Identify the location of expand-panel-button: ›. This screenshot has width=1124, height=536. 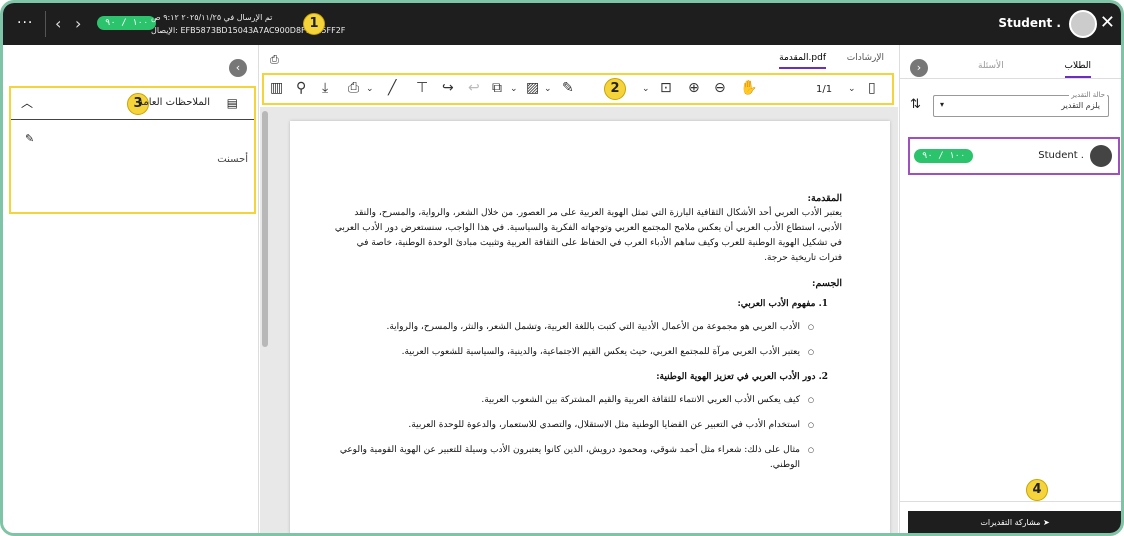
(919, 68).